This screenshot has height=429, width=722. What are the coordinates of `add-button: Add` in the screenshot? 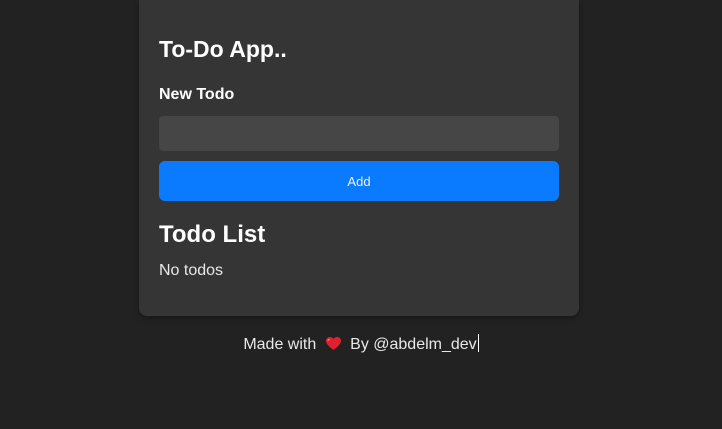 It's located at (359, 181).